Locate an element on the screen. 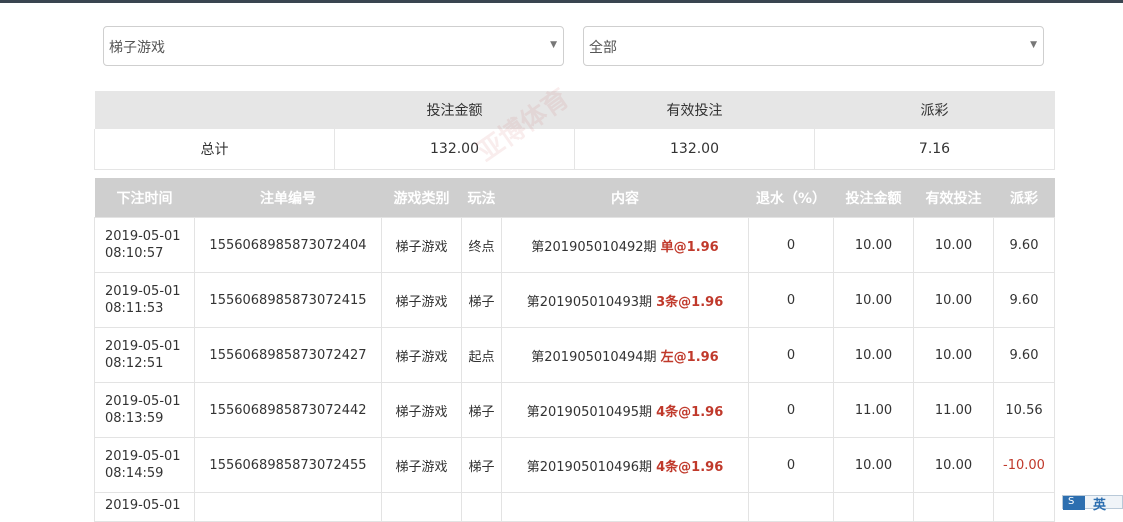 The image size is (1123, 522). order-id-cell: 1556068985873072427 is located at coordinates (288, 355).